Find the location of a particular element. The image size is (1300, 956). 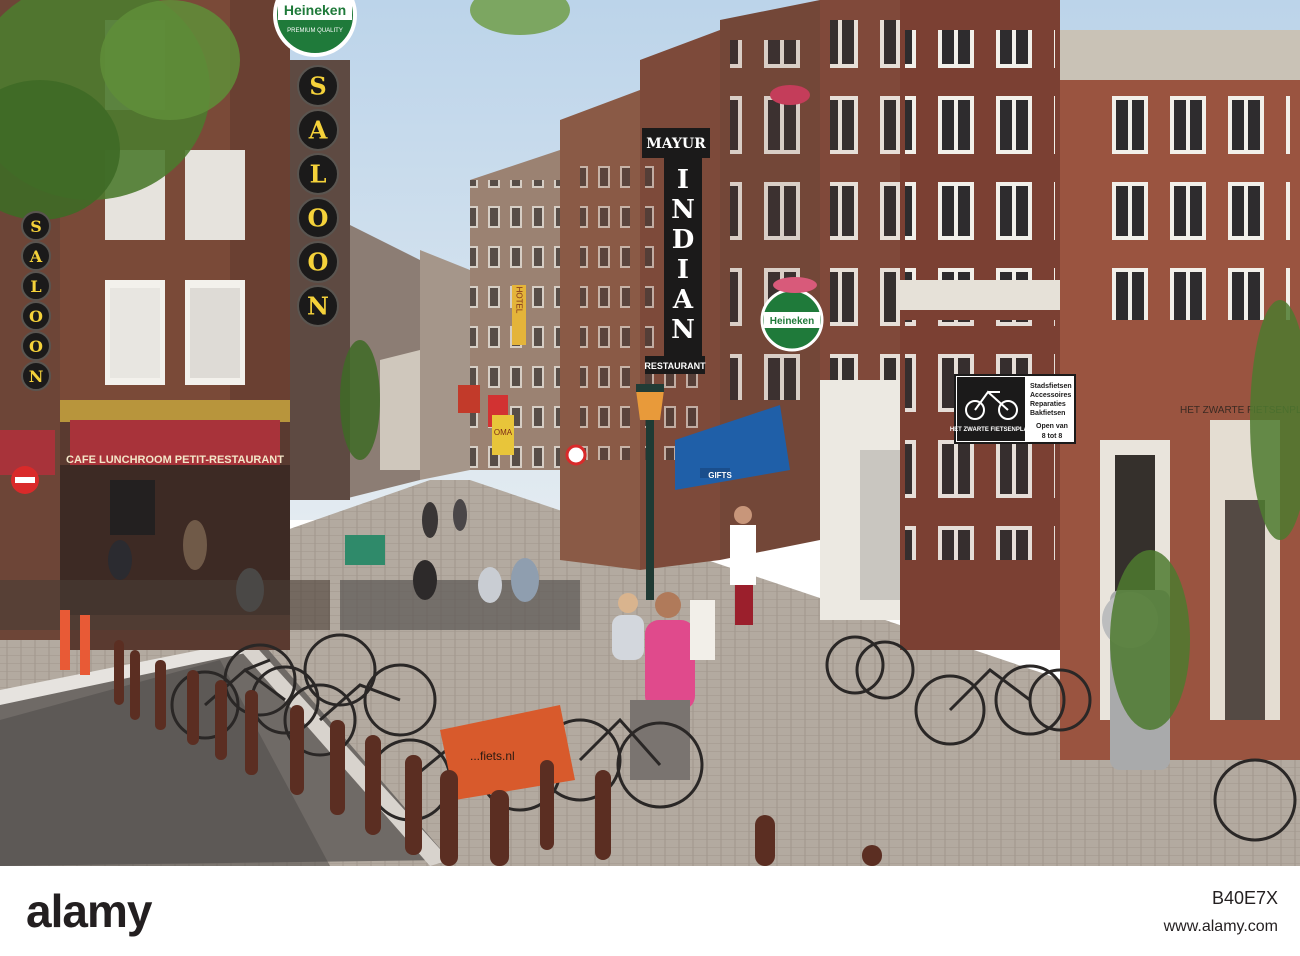

saloon-right-letter: S is located at coordinates (317, 86).